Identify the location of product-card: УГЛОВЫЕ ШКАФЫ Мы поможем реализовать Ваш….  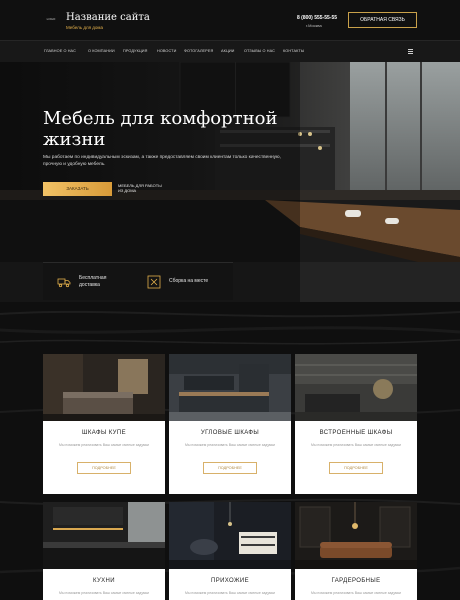
(230, 424).